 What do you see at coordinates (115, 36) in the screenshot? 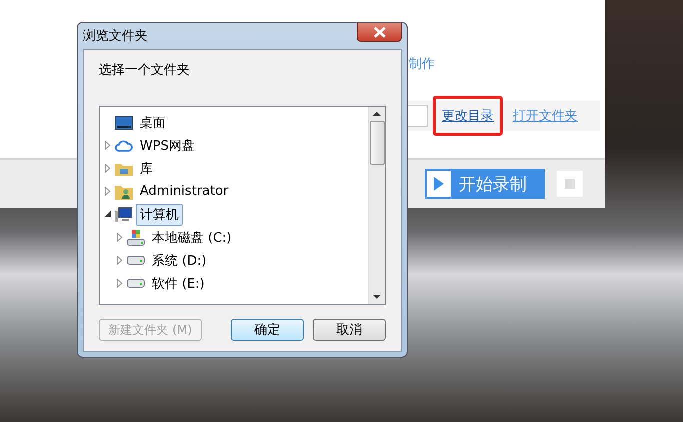
I see `window-title: 浏览文件夹` at bounding box center [115, 36].